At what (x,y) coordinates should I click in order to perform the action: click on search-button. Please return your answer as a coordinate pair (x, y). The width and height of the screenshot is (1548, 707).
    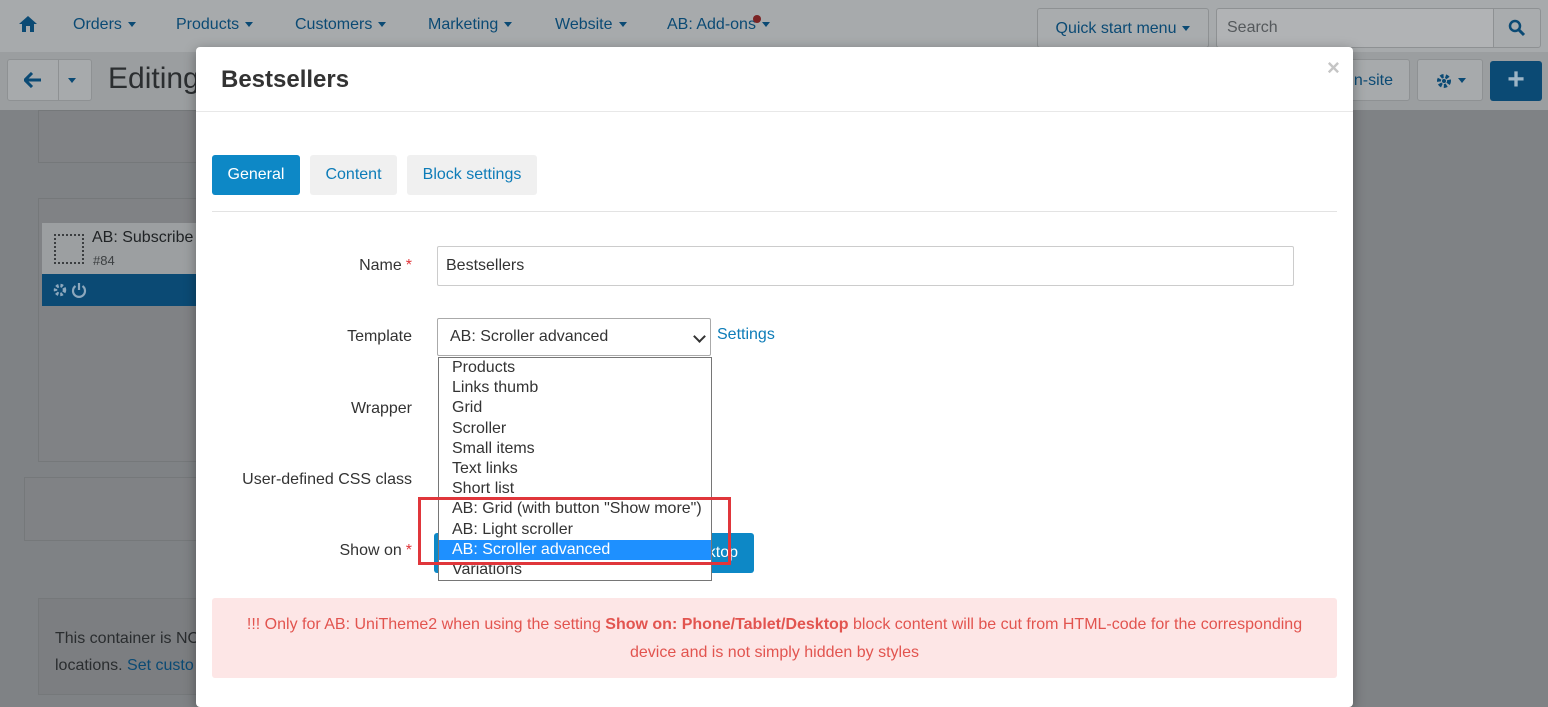
    Looking at the image, I should click on (1517, 28).